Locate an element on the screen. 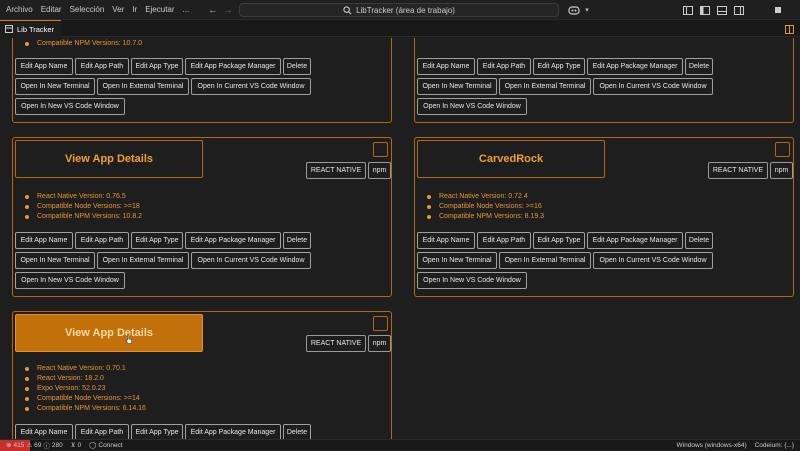  version-item: React Native Version: 0.70.1 is located at coordinates (85, 369).